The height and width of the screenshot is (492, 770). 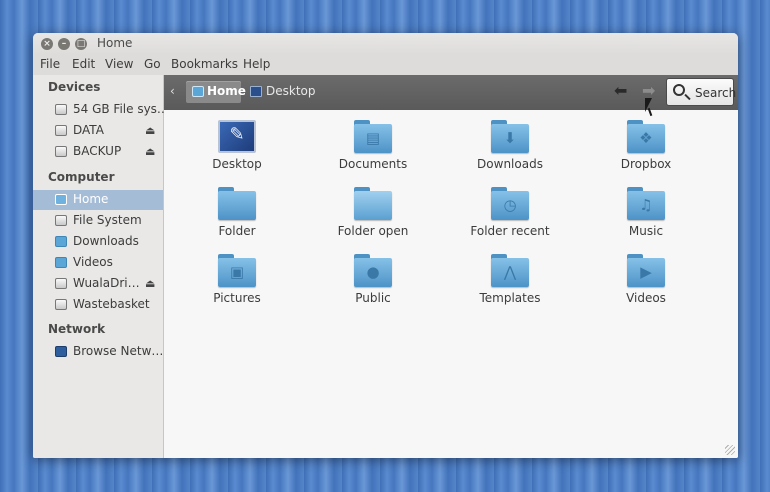 I want to click on breadcrumb-home: Home, so click(x=216, y=92).